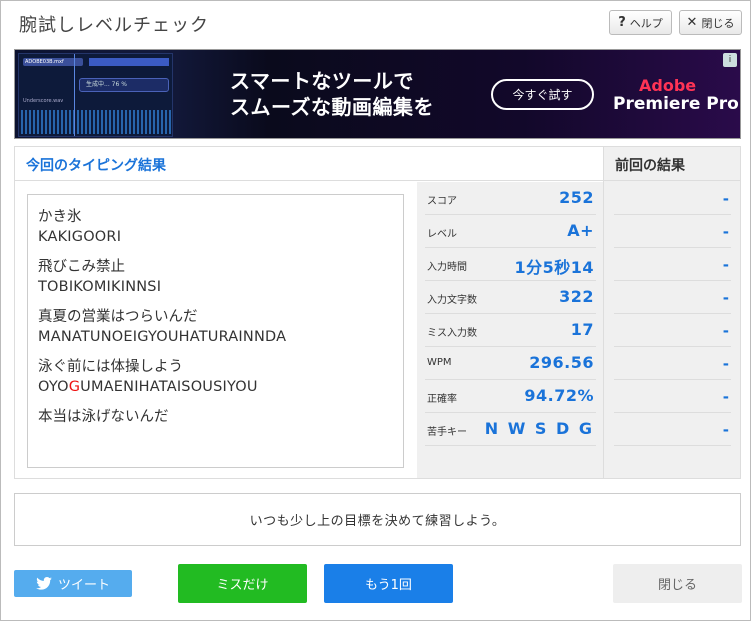 The width and height of the screenshot is (751, 621). I want to click on ad-thumb-progress-pct: 76 %, so click(119, 84).